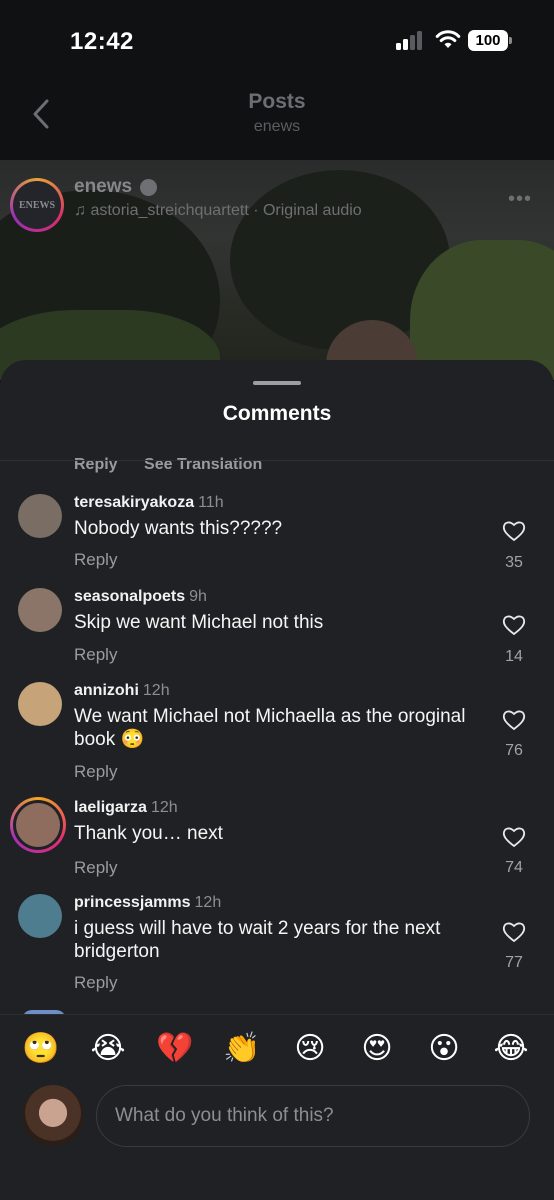 The image size is (554, 1200). I want to click on cellular-signal-icon, so click(410, 40).